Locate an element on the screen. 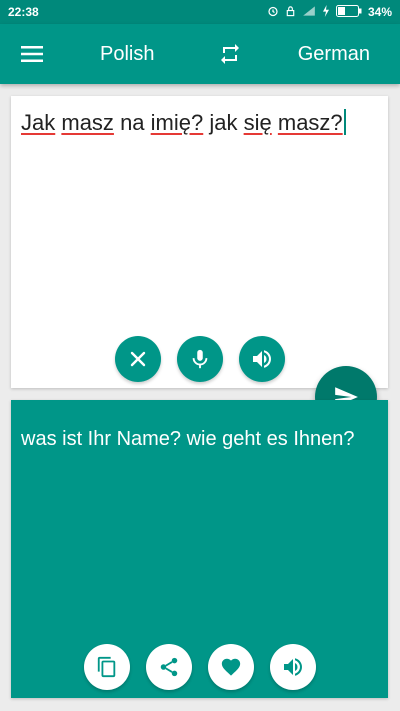  copy-button is located at coordinates (107, 667).